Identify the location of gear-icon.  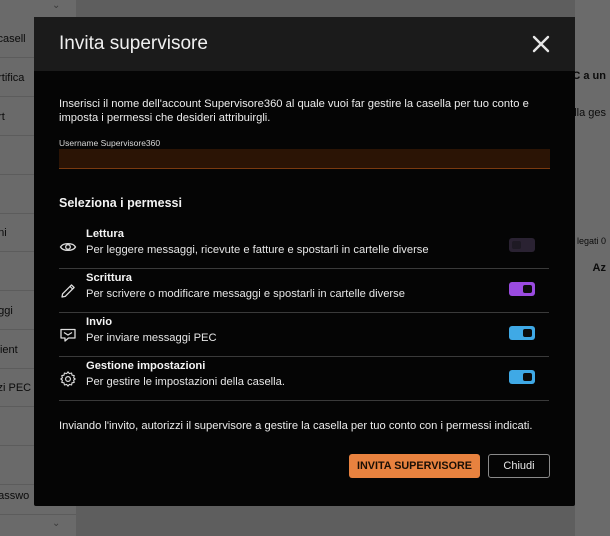
(68, 379).